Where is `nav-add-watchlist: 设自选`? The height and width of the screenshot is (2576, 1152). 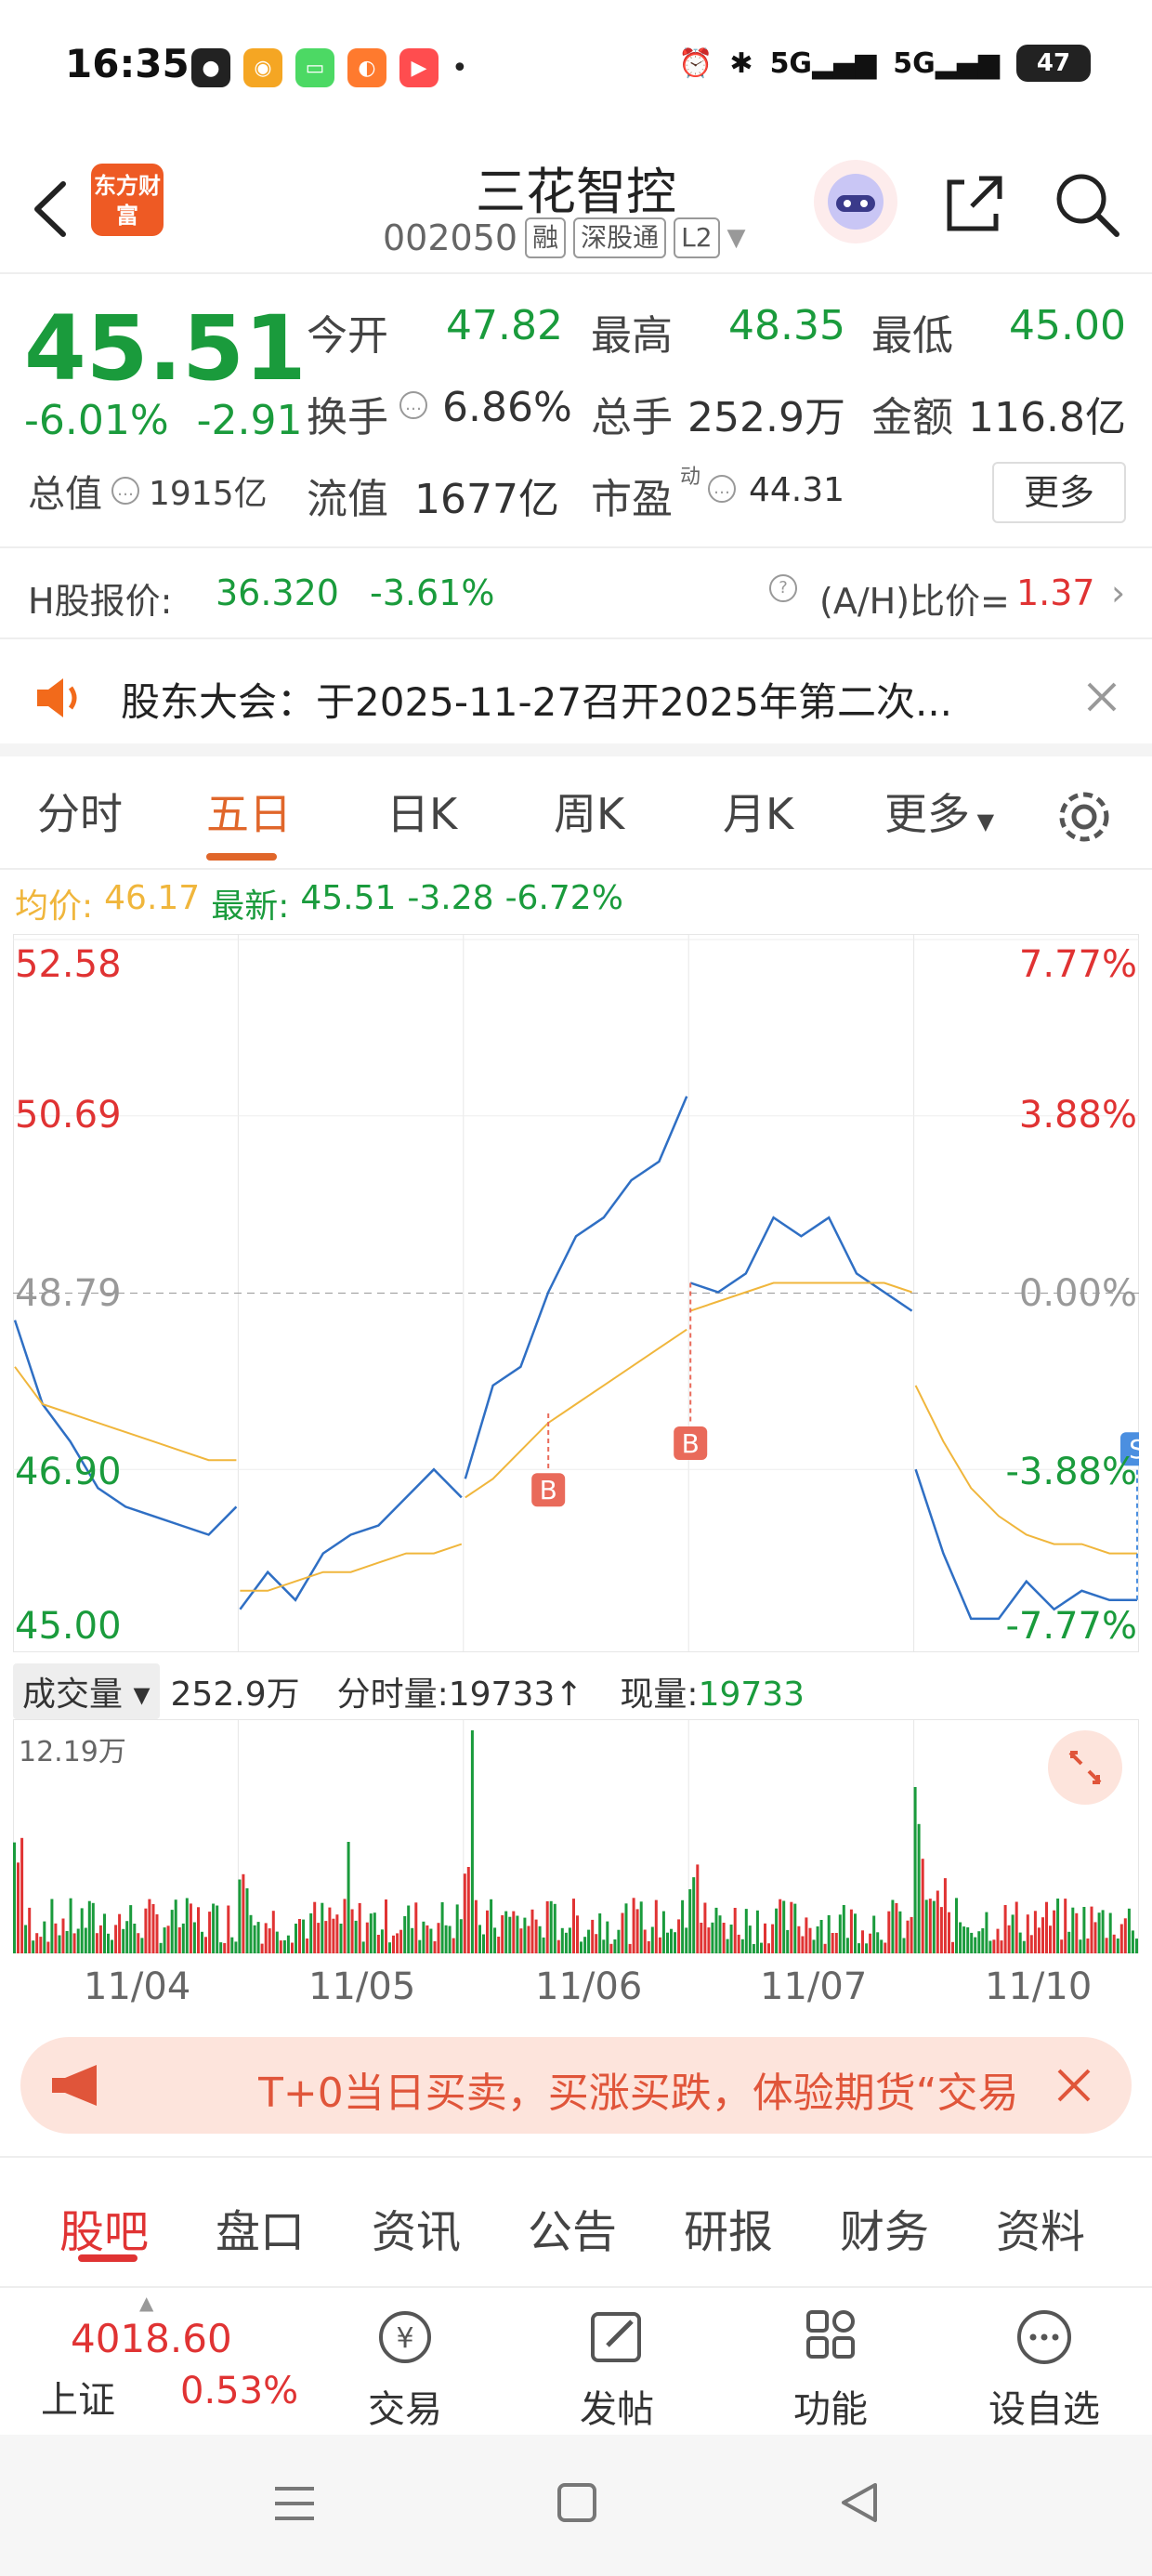 nav-add-watchlist: 设自选 is located at coordinates (1044, 2369).